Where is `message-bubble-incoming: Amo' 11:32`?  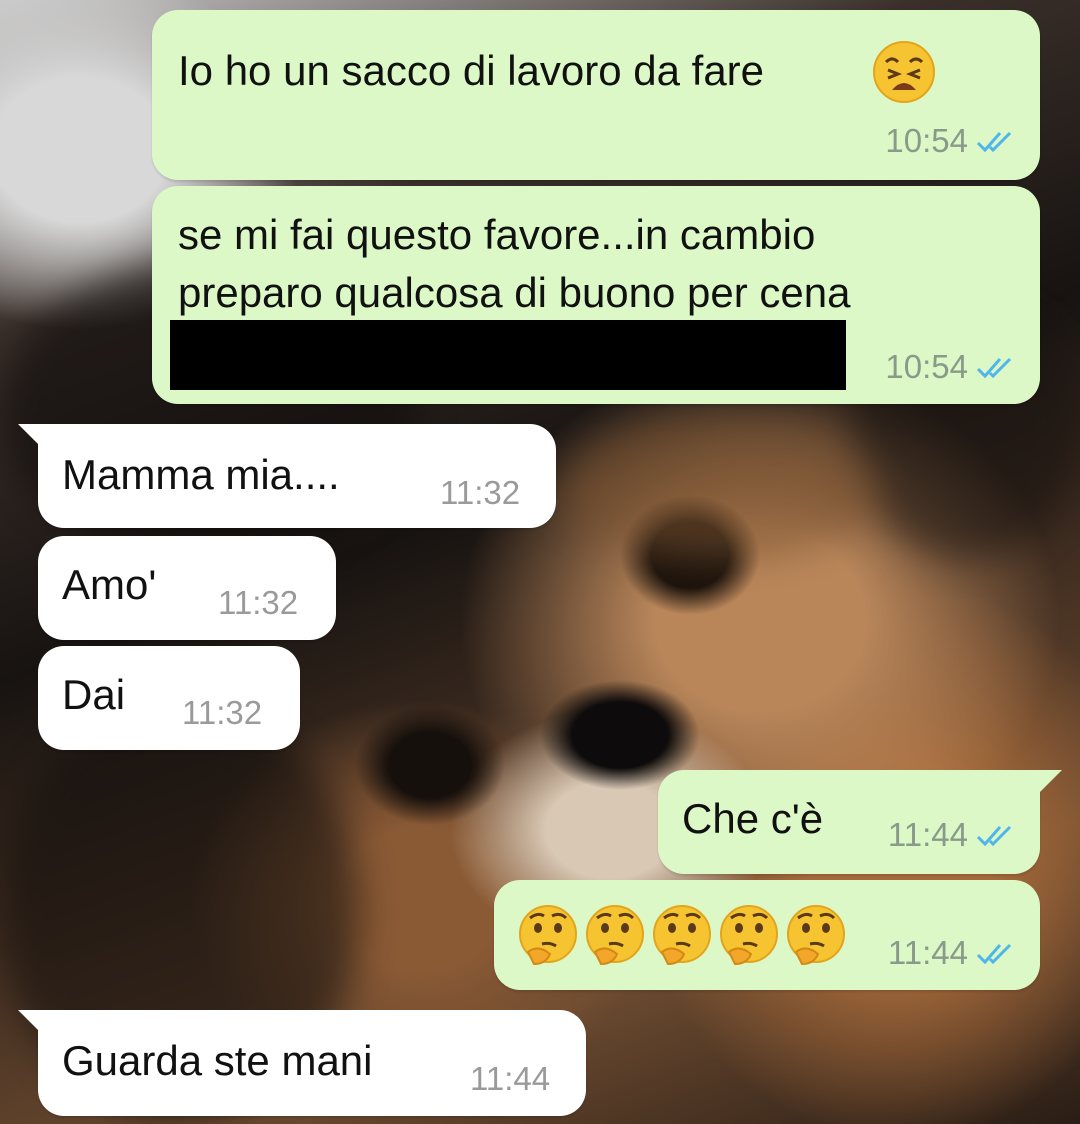 message-bubble-incoming: Amo' 11:32 is located at coordinates (187, 588).